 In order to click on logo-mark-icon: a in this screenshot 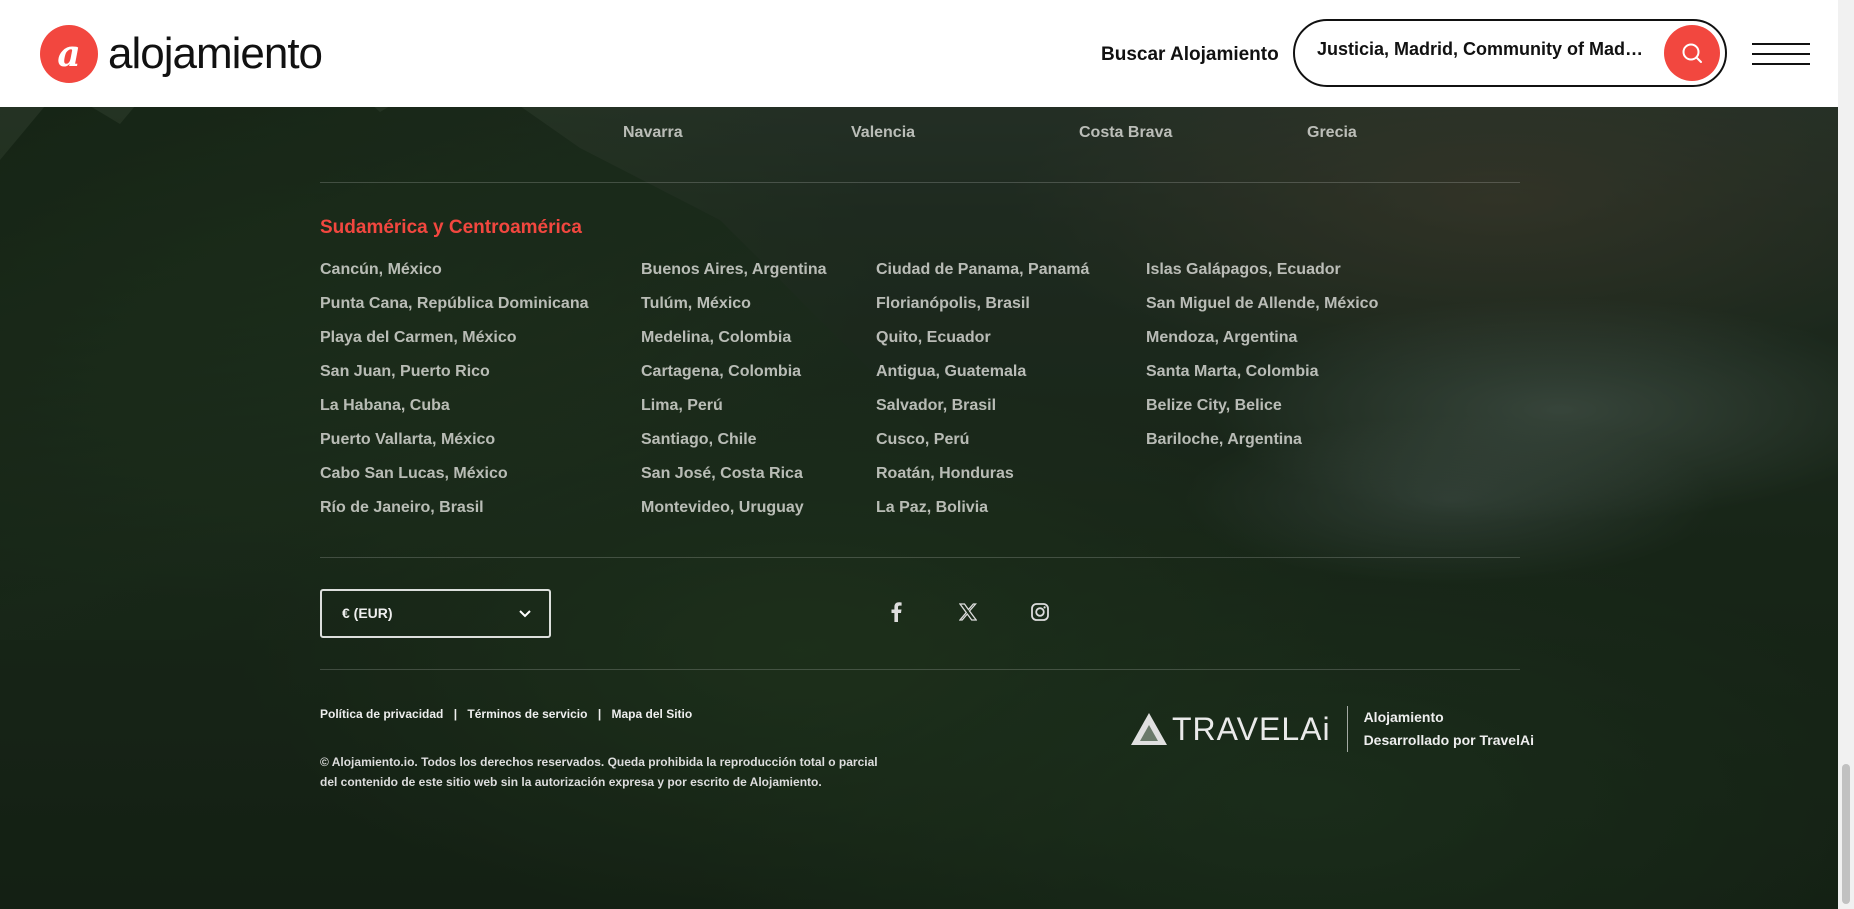, I will do `click(69, 54)`.